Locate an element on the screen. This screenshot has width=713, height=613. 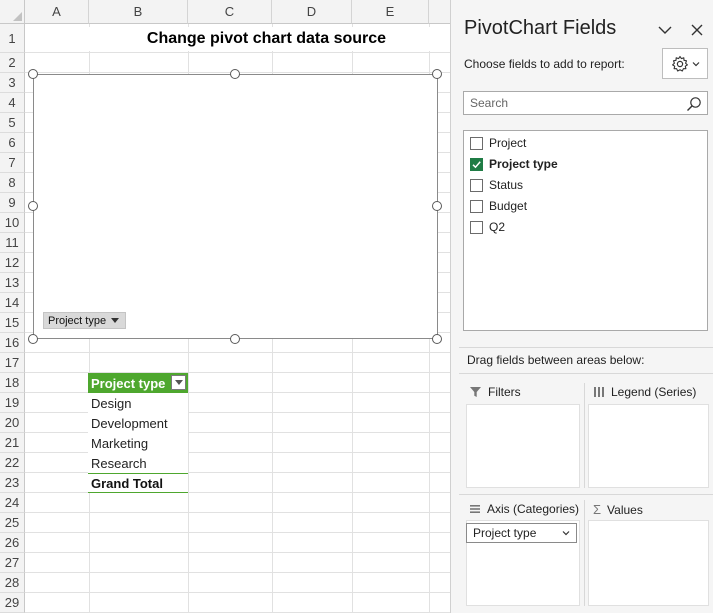
resize-handle-top is located at coordinates (235, 74).